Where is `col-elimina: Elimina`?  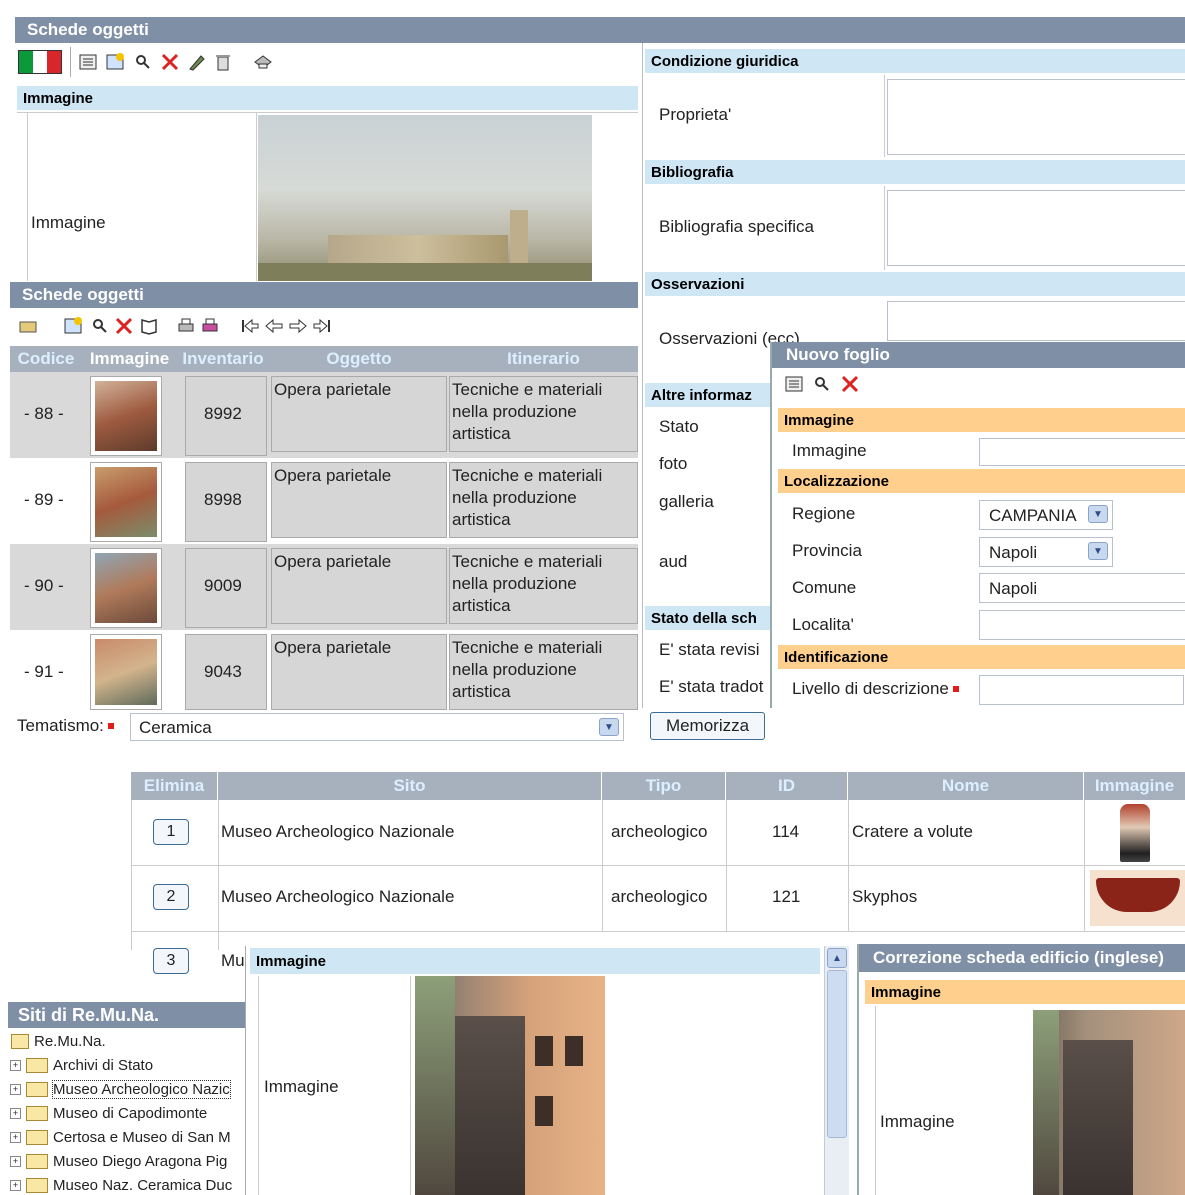
col-elimina: Elimina is located at coordinates (174, 786).